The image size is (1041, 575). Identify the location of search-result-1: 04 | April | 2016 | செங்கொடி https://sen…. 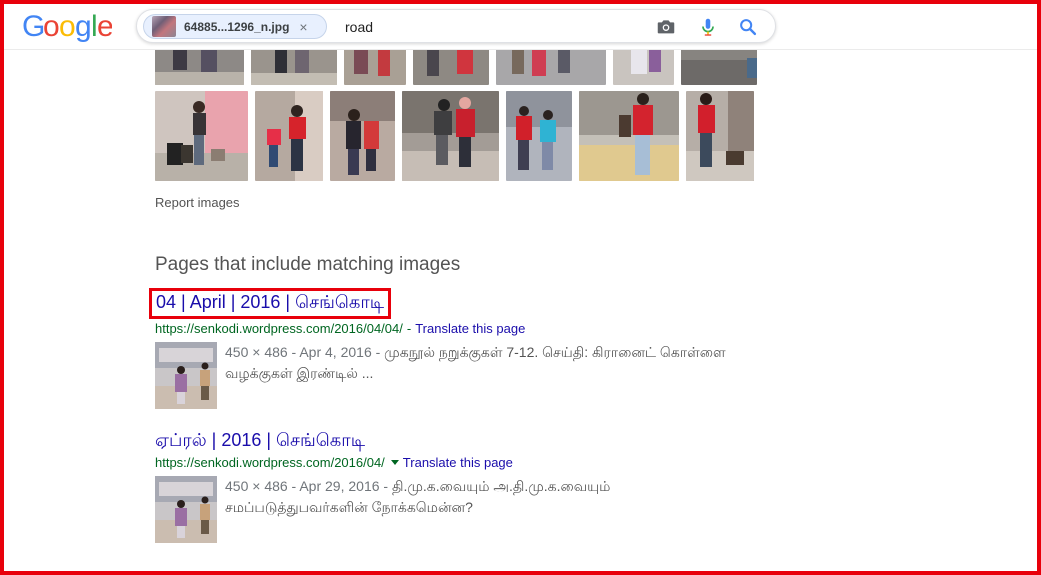
(472, 348).